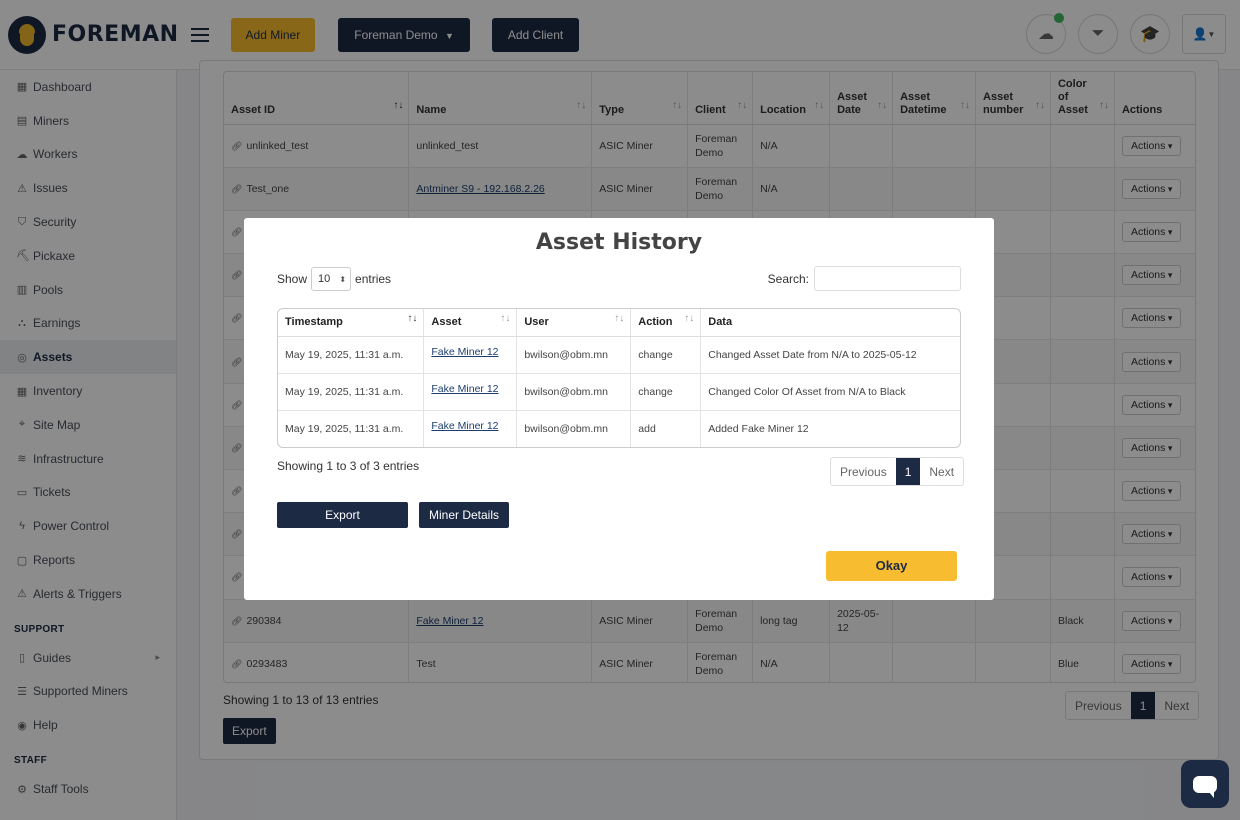  What do you see at coordinates (470, 323) in the screenshot?
I see `column-header: Asset ↑↓` at bounding box center [470, 323].